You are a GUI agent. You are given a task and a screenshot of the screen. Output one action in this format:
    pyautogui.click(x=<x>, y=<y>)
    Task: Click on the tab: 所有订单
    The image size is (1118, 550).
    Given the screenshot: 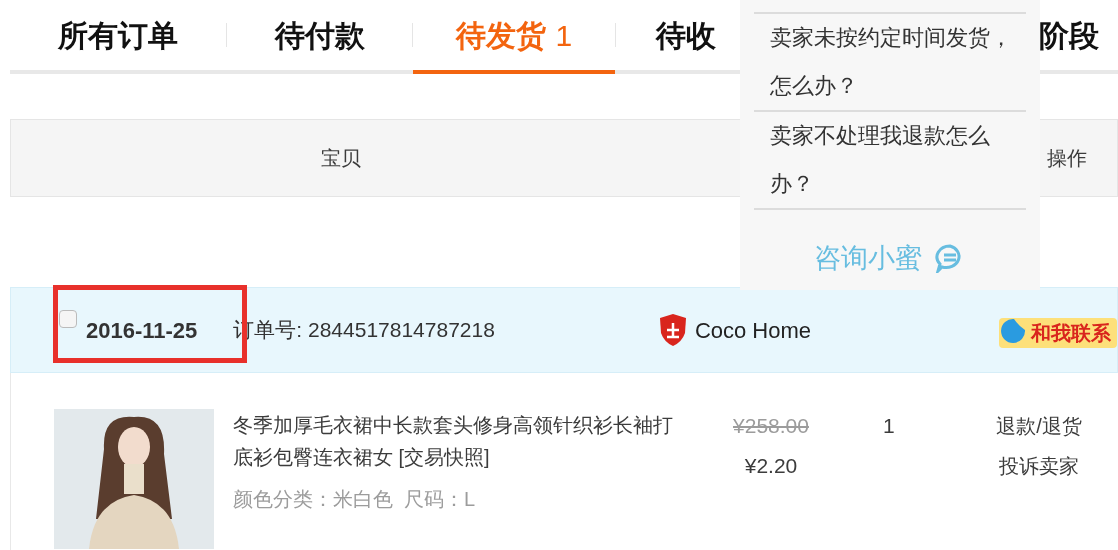 What is the action you would take?
    pyautogui.click(x=118, y=35)
    